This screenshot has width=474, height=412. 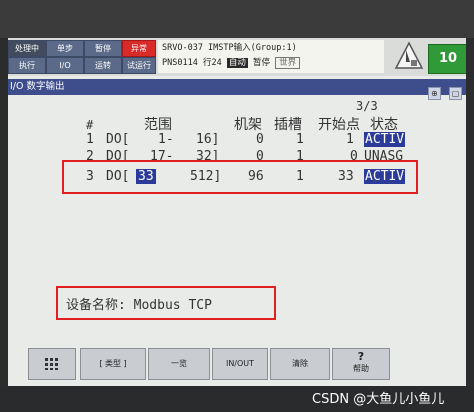 What do you see at coordinates (90, 139) in the screenshot?
I see `row-num: 1` at bounding box center [90, 139].